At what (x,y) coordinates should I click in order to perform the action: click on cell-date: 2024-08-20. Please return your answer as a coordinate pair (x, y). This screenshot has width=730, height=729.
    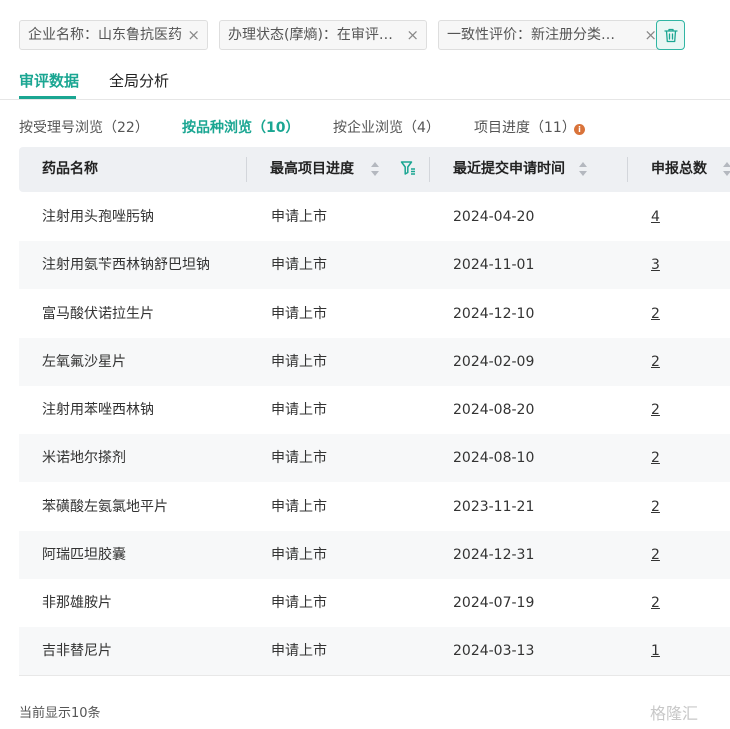
    Looking at the image, I should click on (494, 410).